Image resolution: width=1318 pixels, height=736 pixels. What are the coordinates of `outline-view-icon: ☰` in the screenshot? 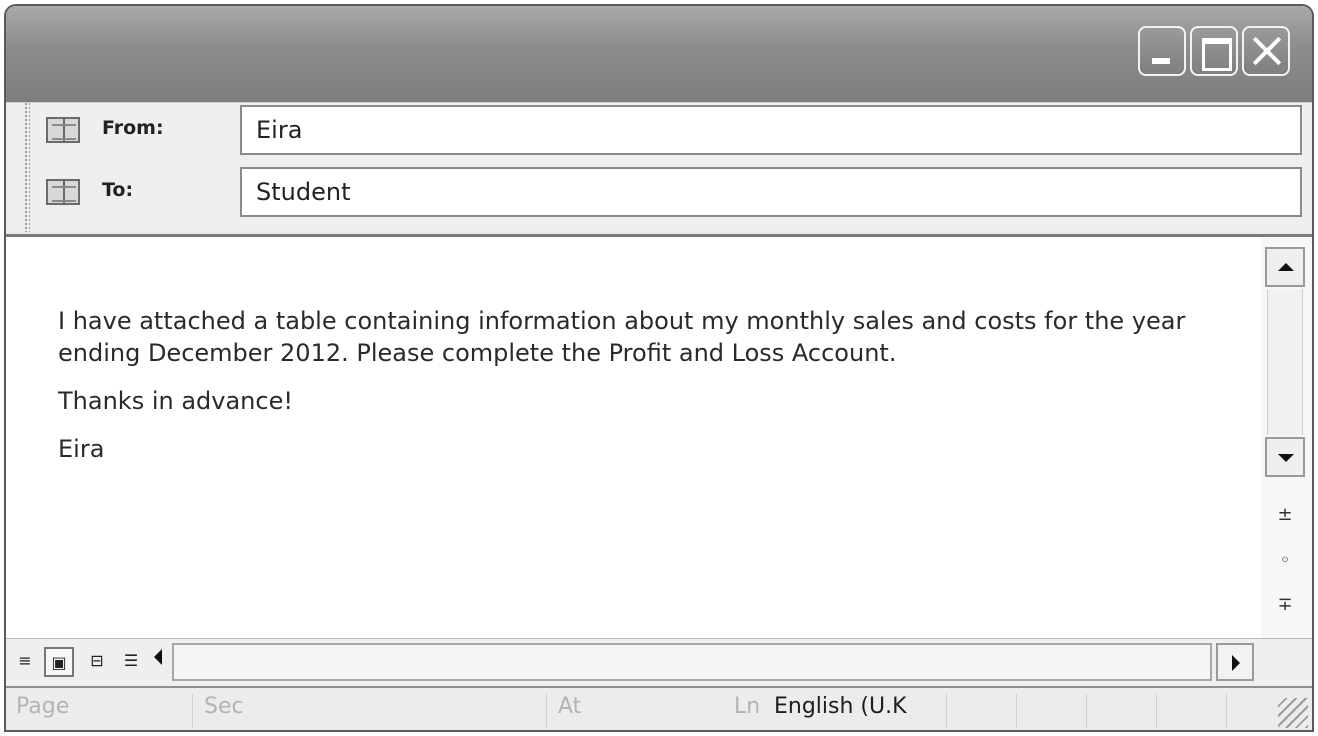 It's located at (131, 662).